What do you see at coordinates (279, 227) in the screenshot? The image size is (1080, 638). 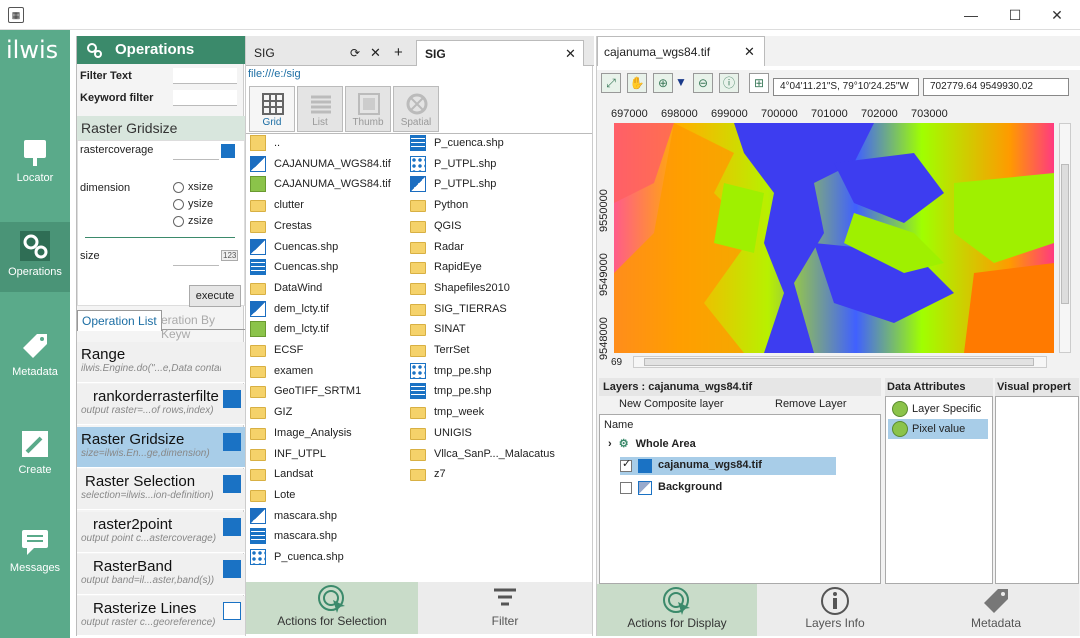 I see `file-item: Crestas` at bounding box center [279, 227].